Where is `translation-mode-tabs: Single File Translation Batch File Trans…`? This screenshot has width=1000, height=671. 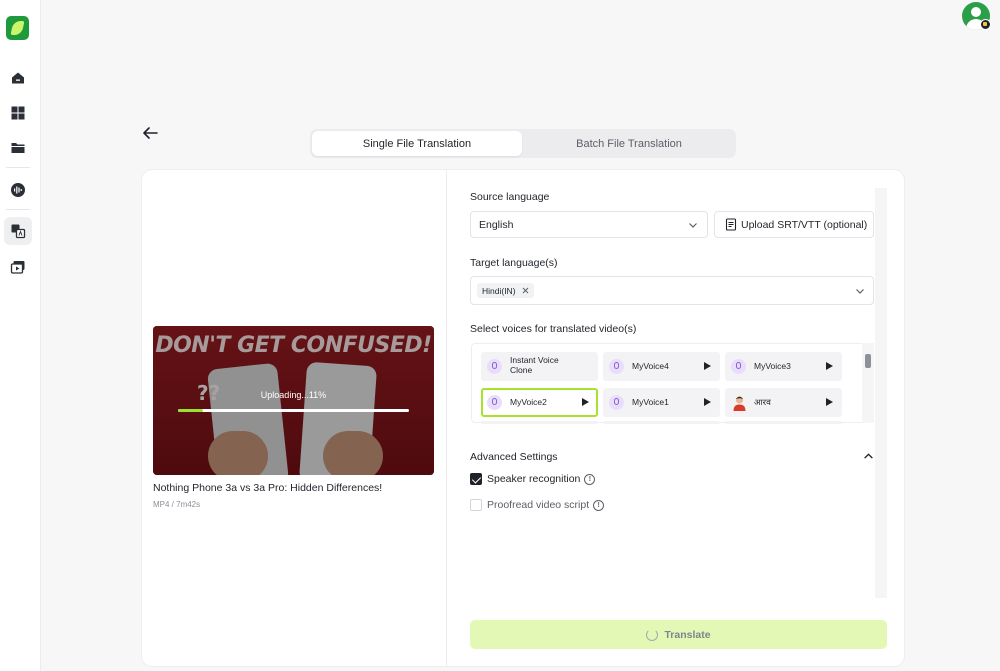
translation-mode-tabs: Single File Translation Batch File Trans… is located at coordinates (523, 143).